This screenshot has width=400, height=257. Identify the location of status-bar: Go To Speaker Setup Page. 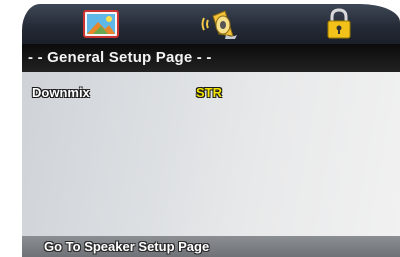
(211, 246).